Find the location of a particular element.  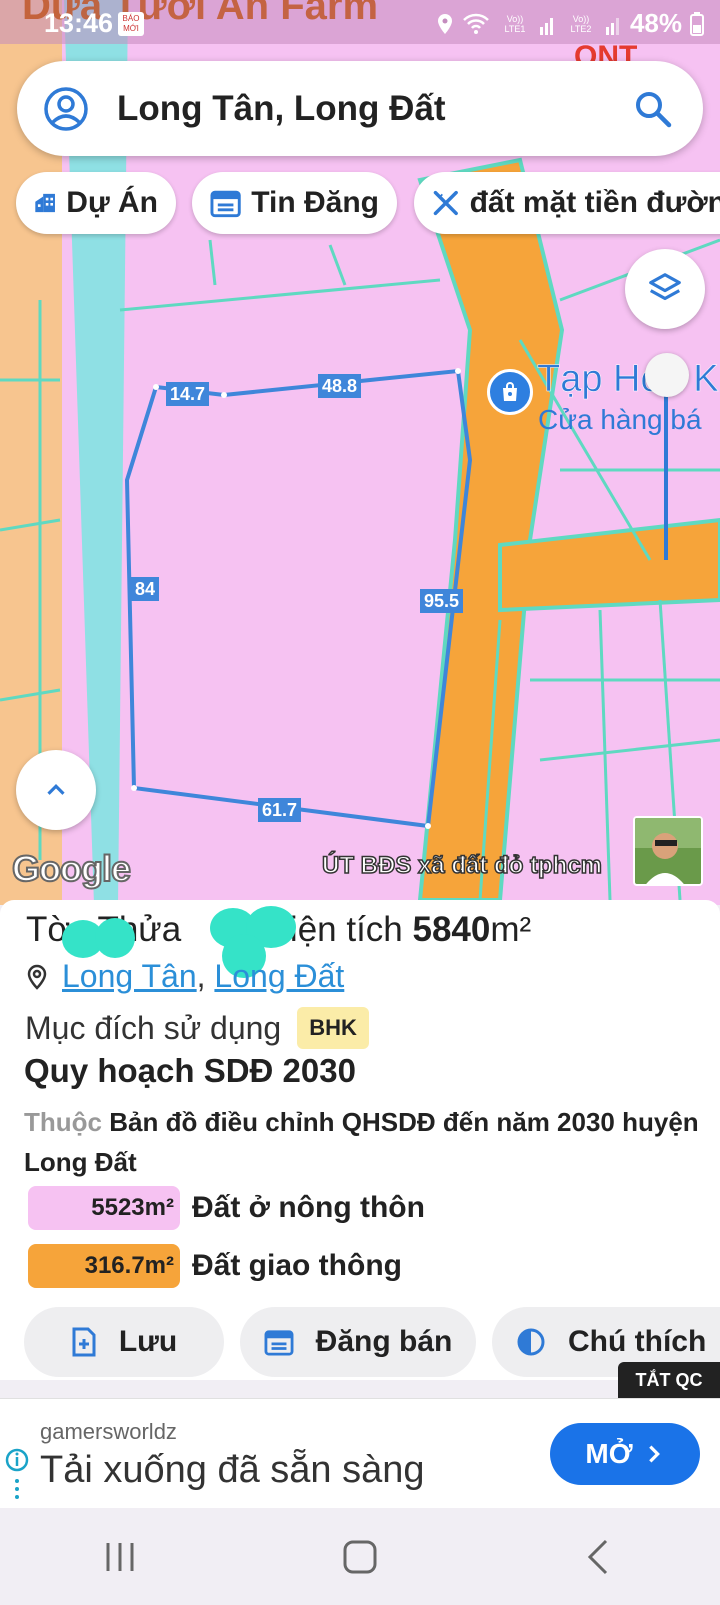

poi-name: Tạp Hóa K is located at coordinates (628, 379).